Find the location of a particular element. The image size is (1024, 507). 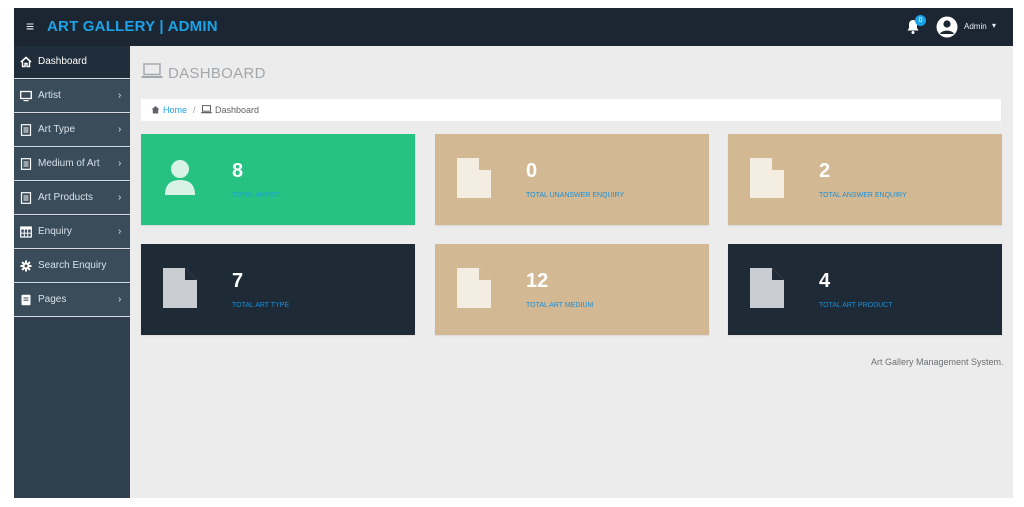

sidebar-item-medium-of-art: Medium of Art › is located at coordinates (72, 164).